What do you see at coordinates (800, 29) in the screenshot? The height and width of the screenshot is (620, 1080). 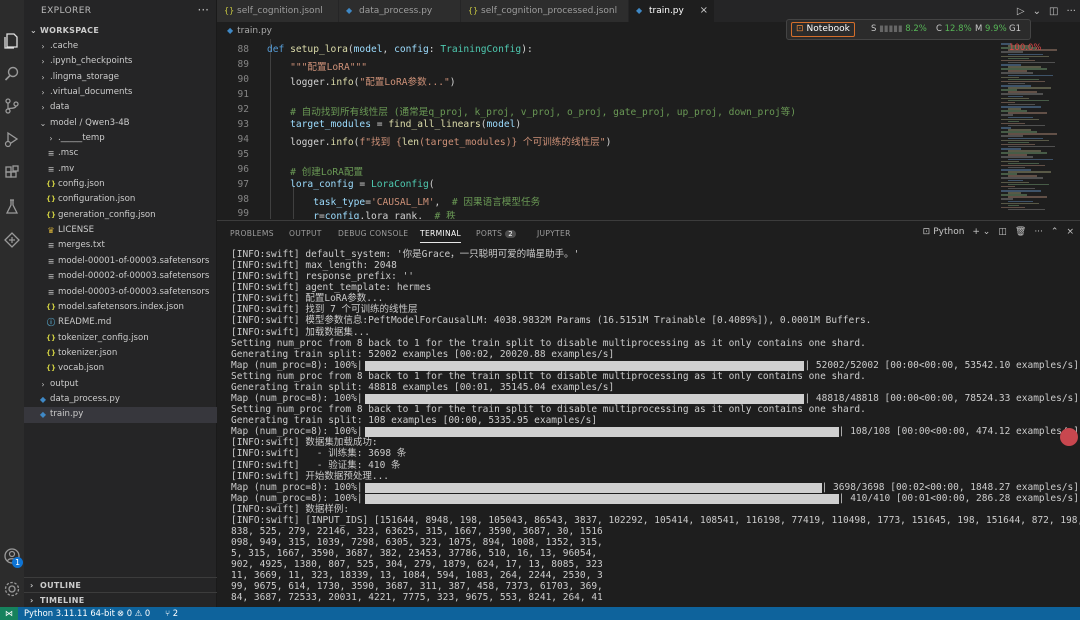 I see `notebook-icon: ⊡` at bounding box center [800, 29].